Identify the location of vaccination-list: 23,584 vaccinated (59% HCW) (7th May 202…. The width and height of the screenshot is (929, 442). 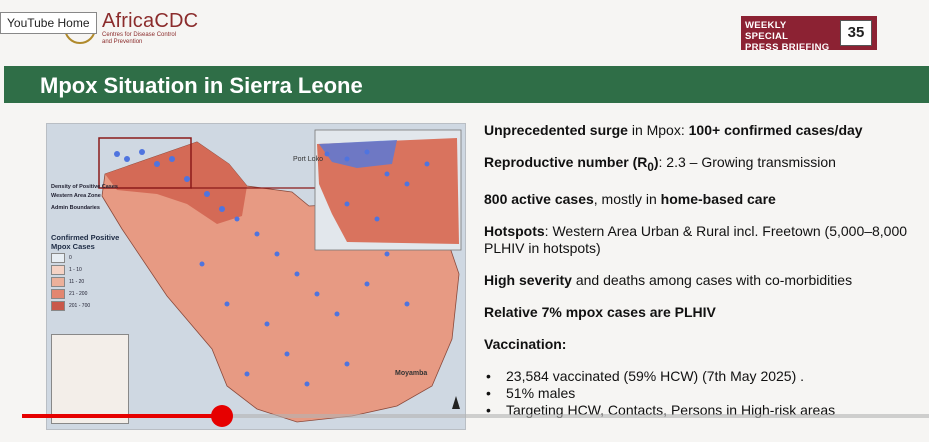
(699, 393).